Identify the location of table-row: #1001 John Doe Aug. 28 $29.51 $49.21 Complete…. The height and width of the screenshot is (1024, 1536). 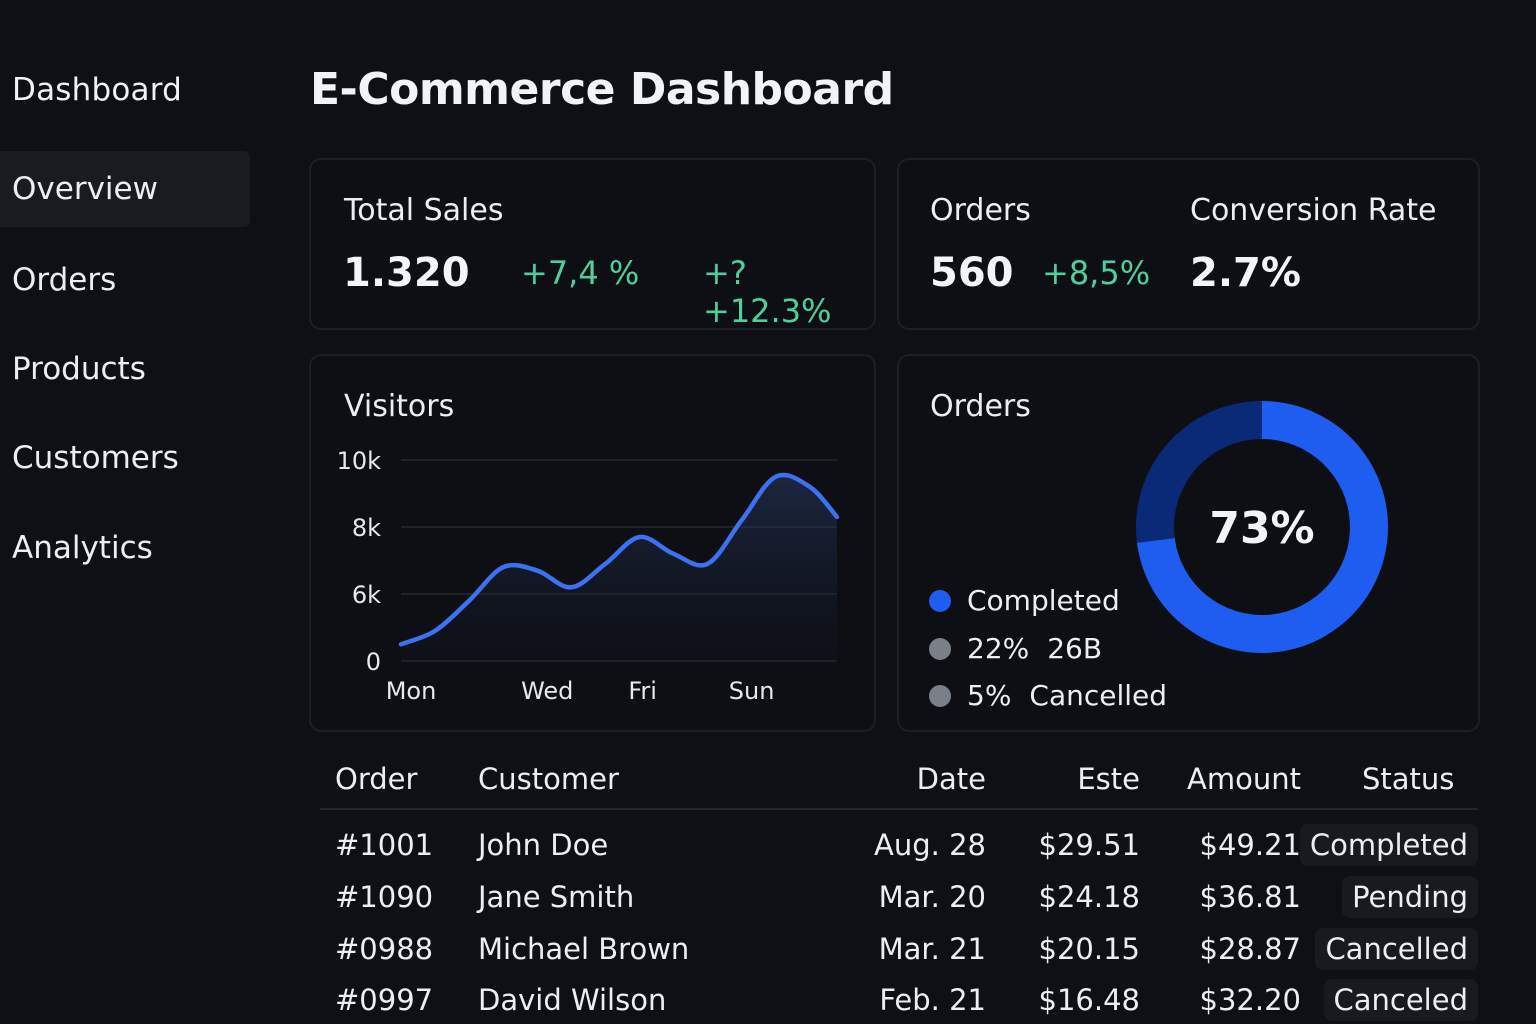
(900, 847).